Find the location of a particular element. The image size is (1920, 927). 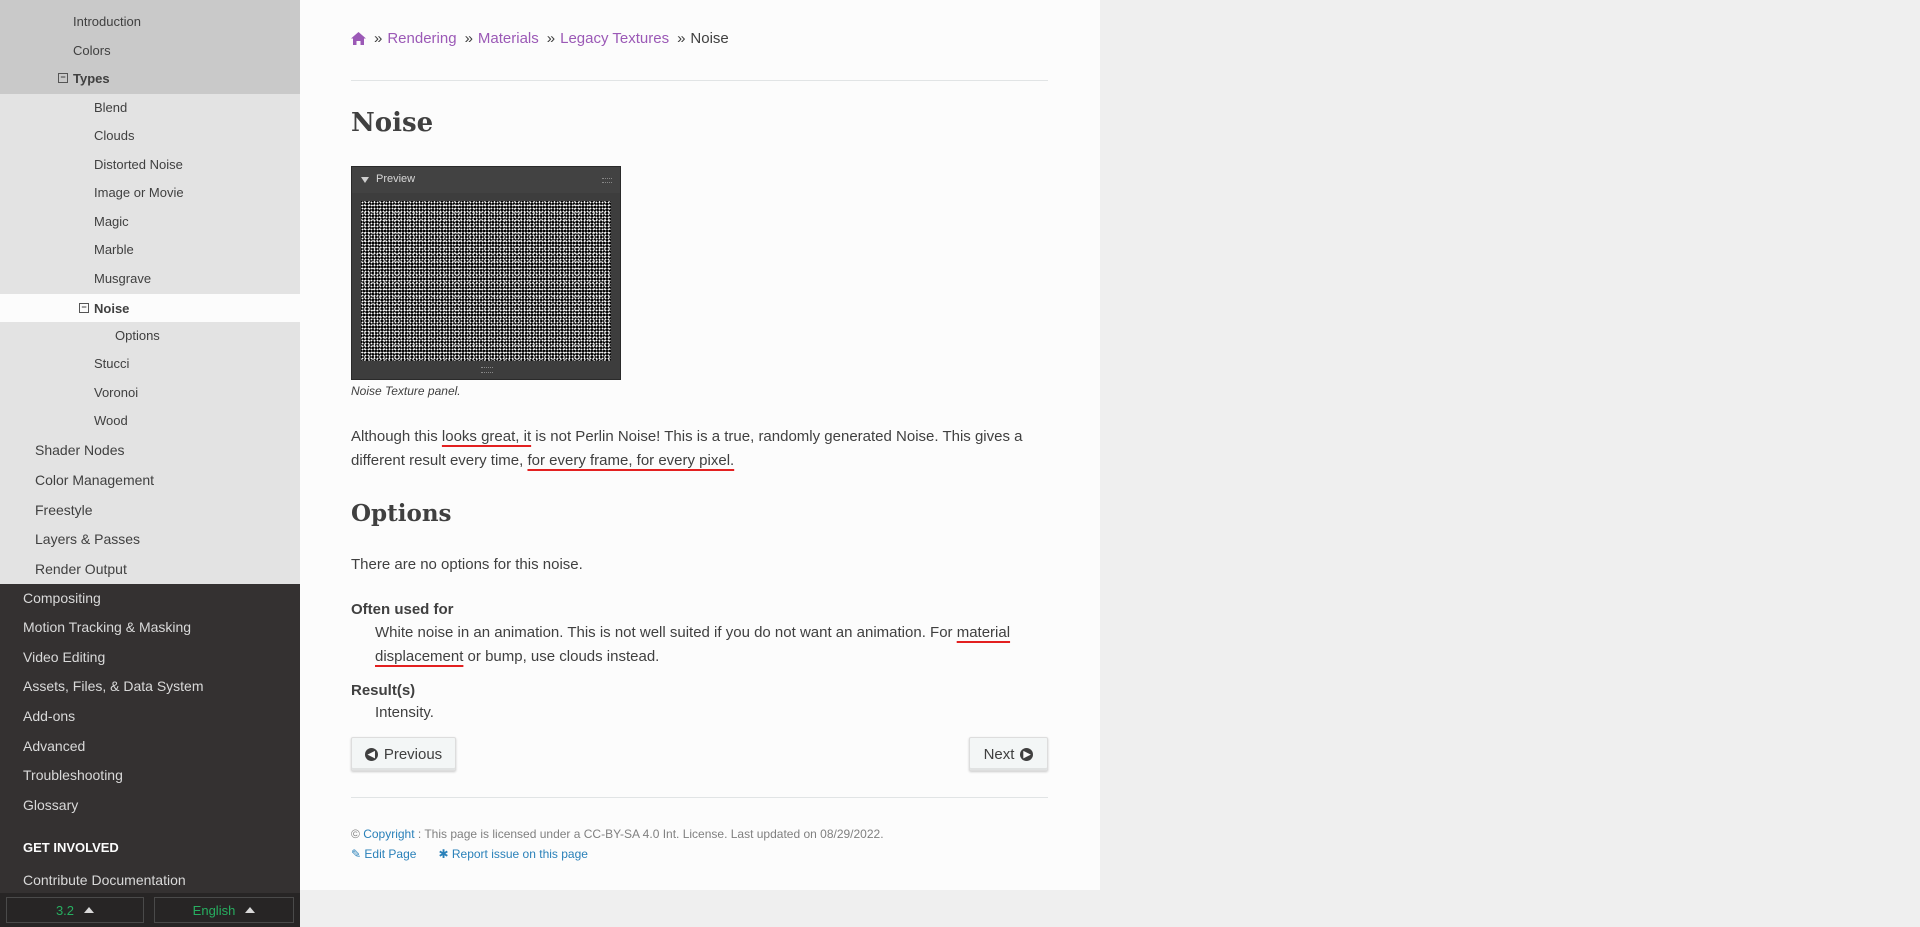

sidebar-item-introduction: Introduction is located at coordinates (150, 21).